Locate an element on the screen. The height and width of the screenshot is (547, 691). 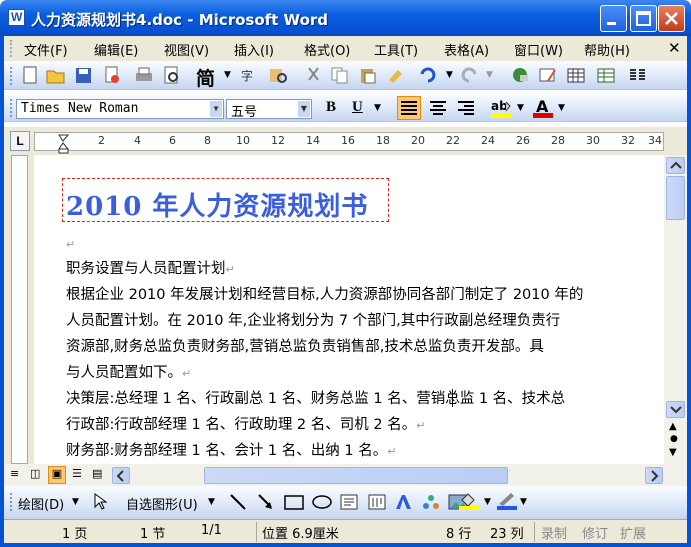
menu-view: 视图(V) is located at coordinates (186, 49).